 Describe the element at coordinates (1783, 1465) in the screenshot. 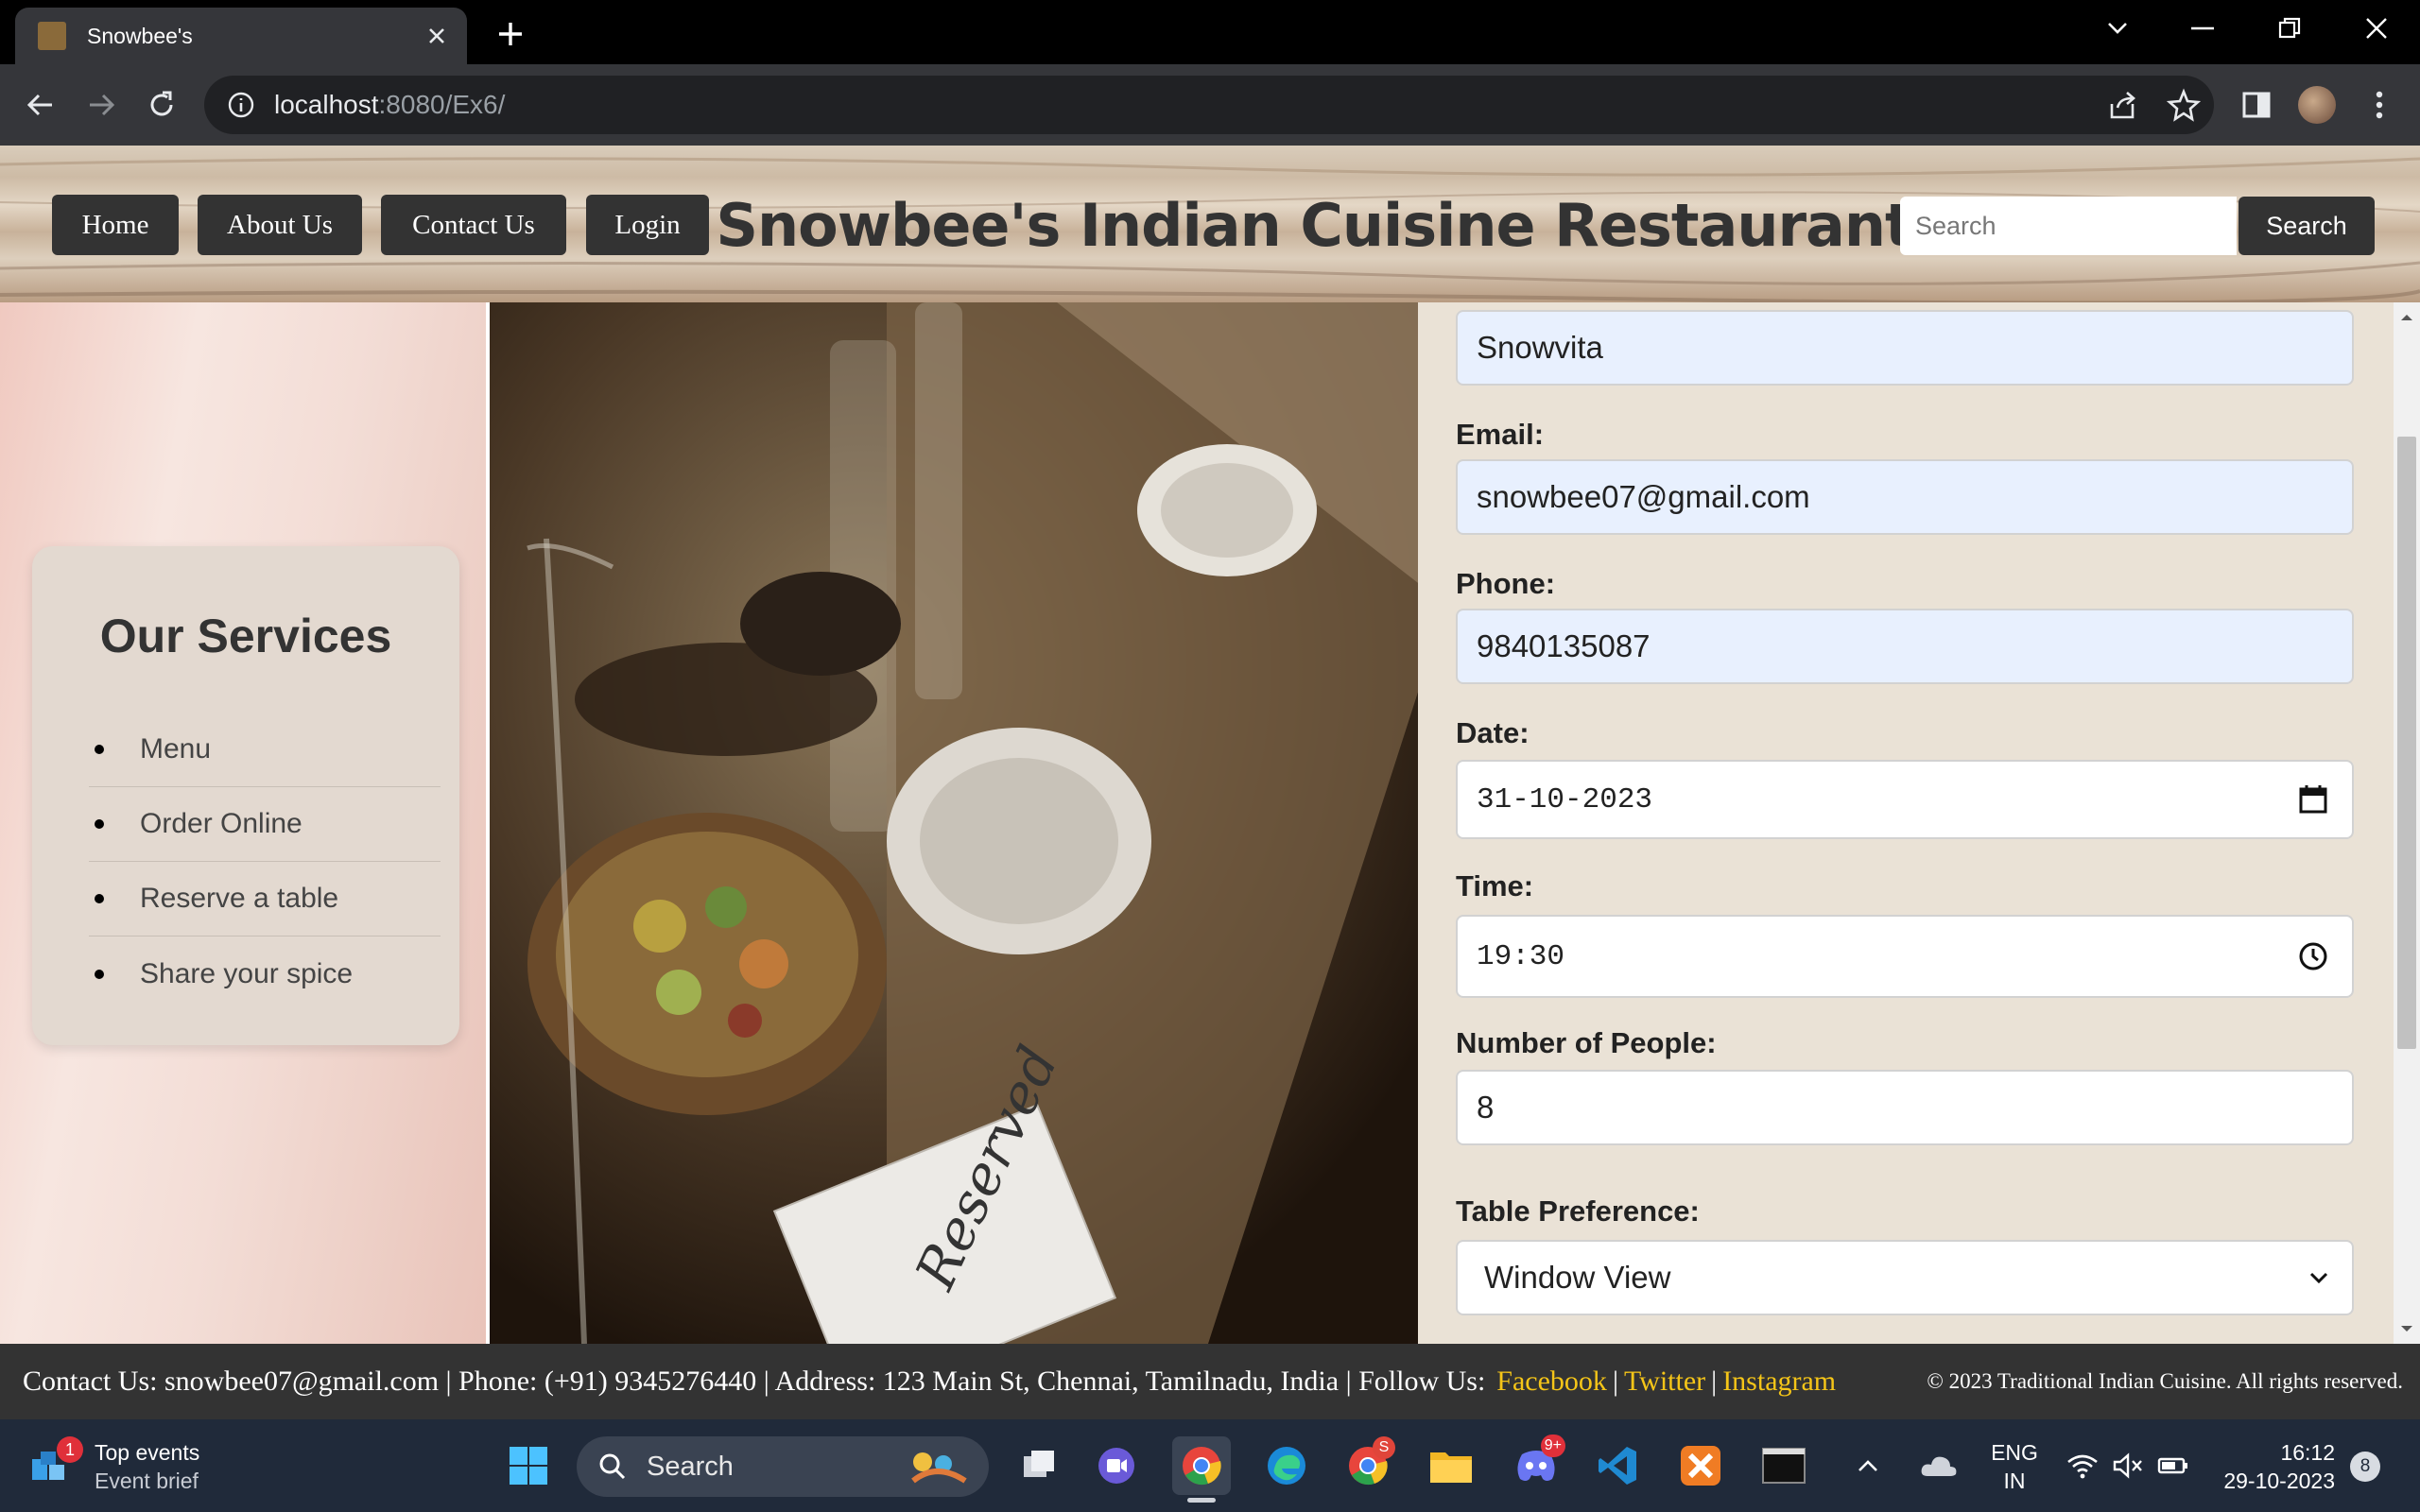

I see `terminal-icon` at that location.